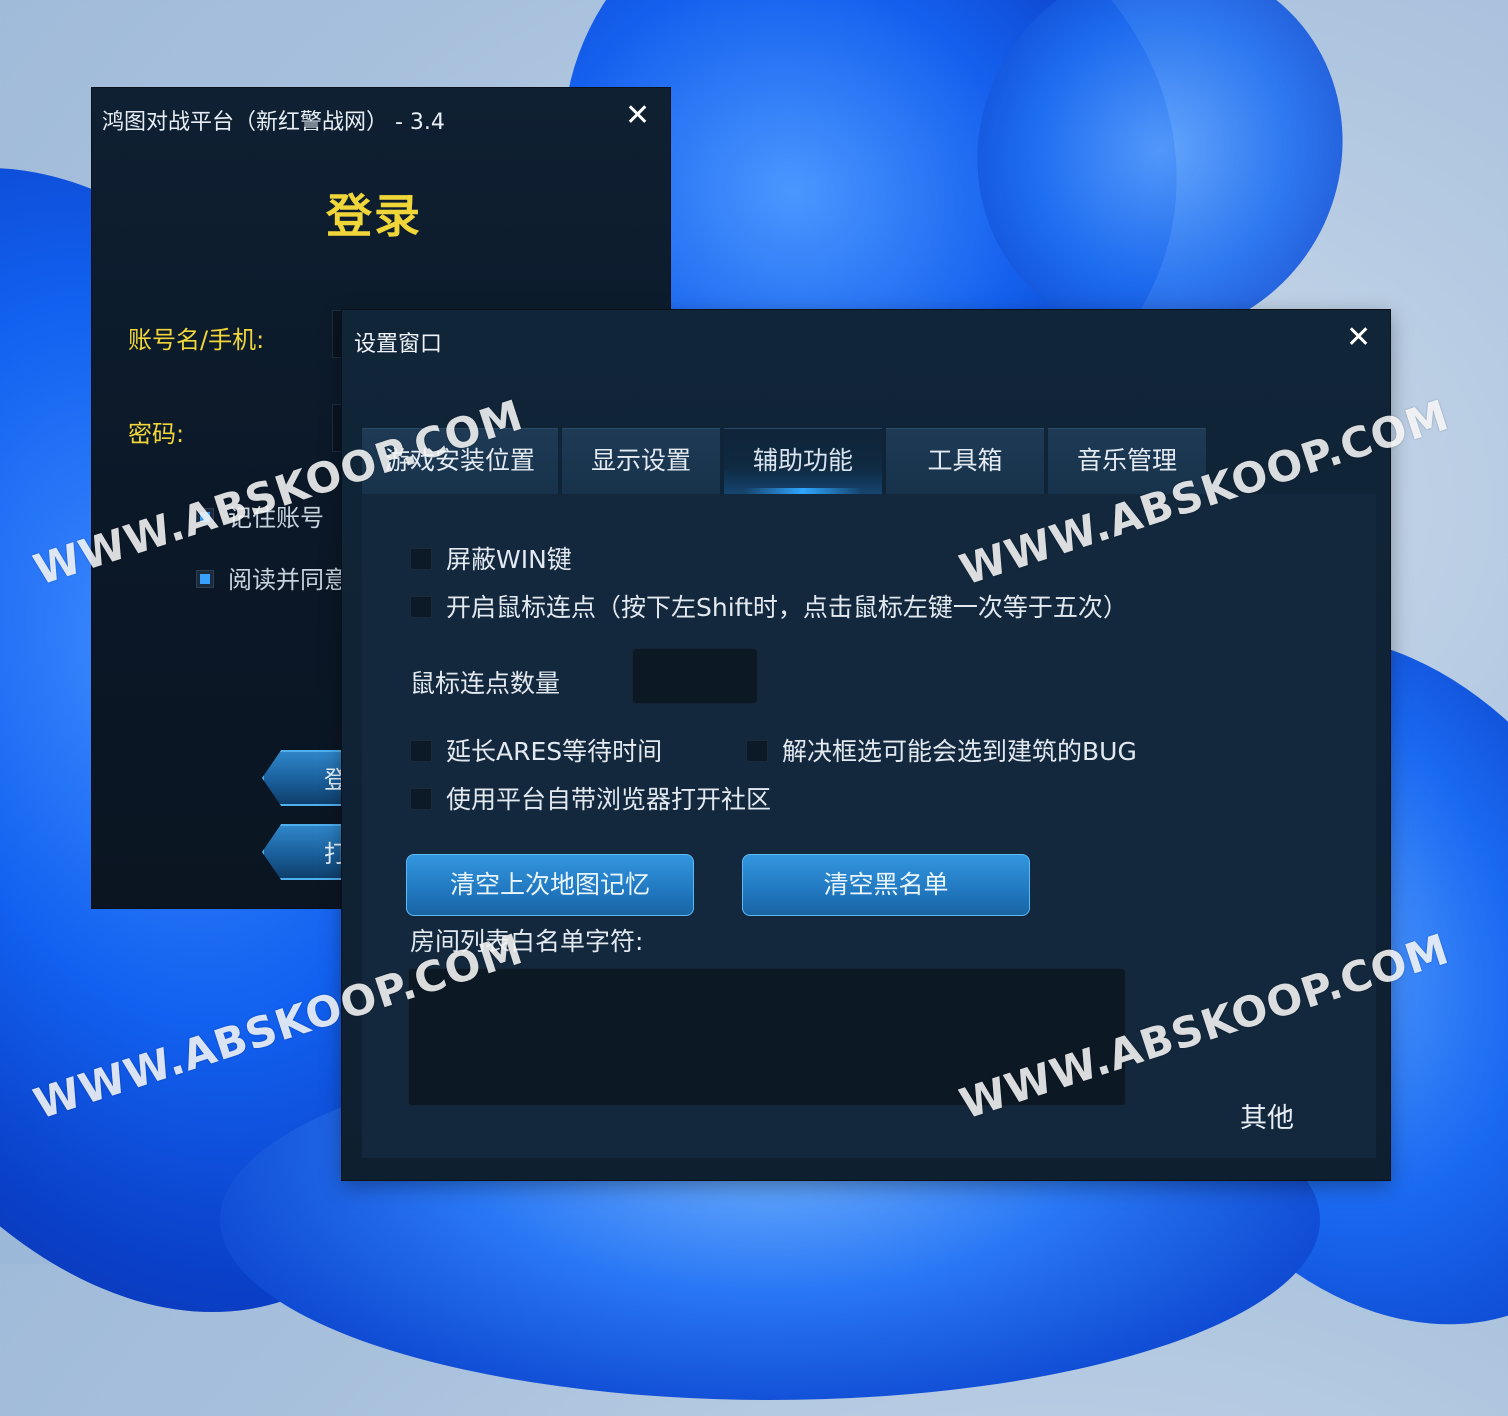 This screenshot has width=1508, height=1416. What do you see at coordinates (196, 340) in the screenshot?
I see `username-label: 账号名/手机:` at bounding box center [196, 340].